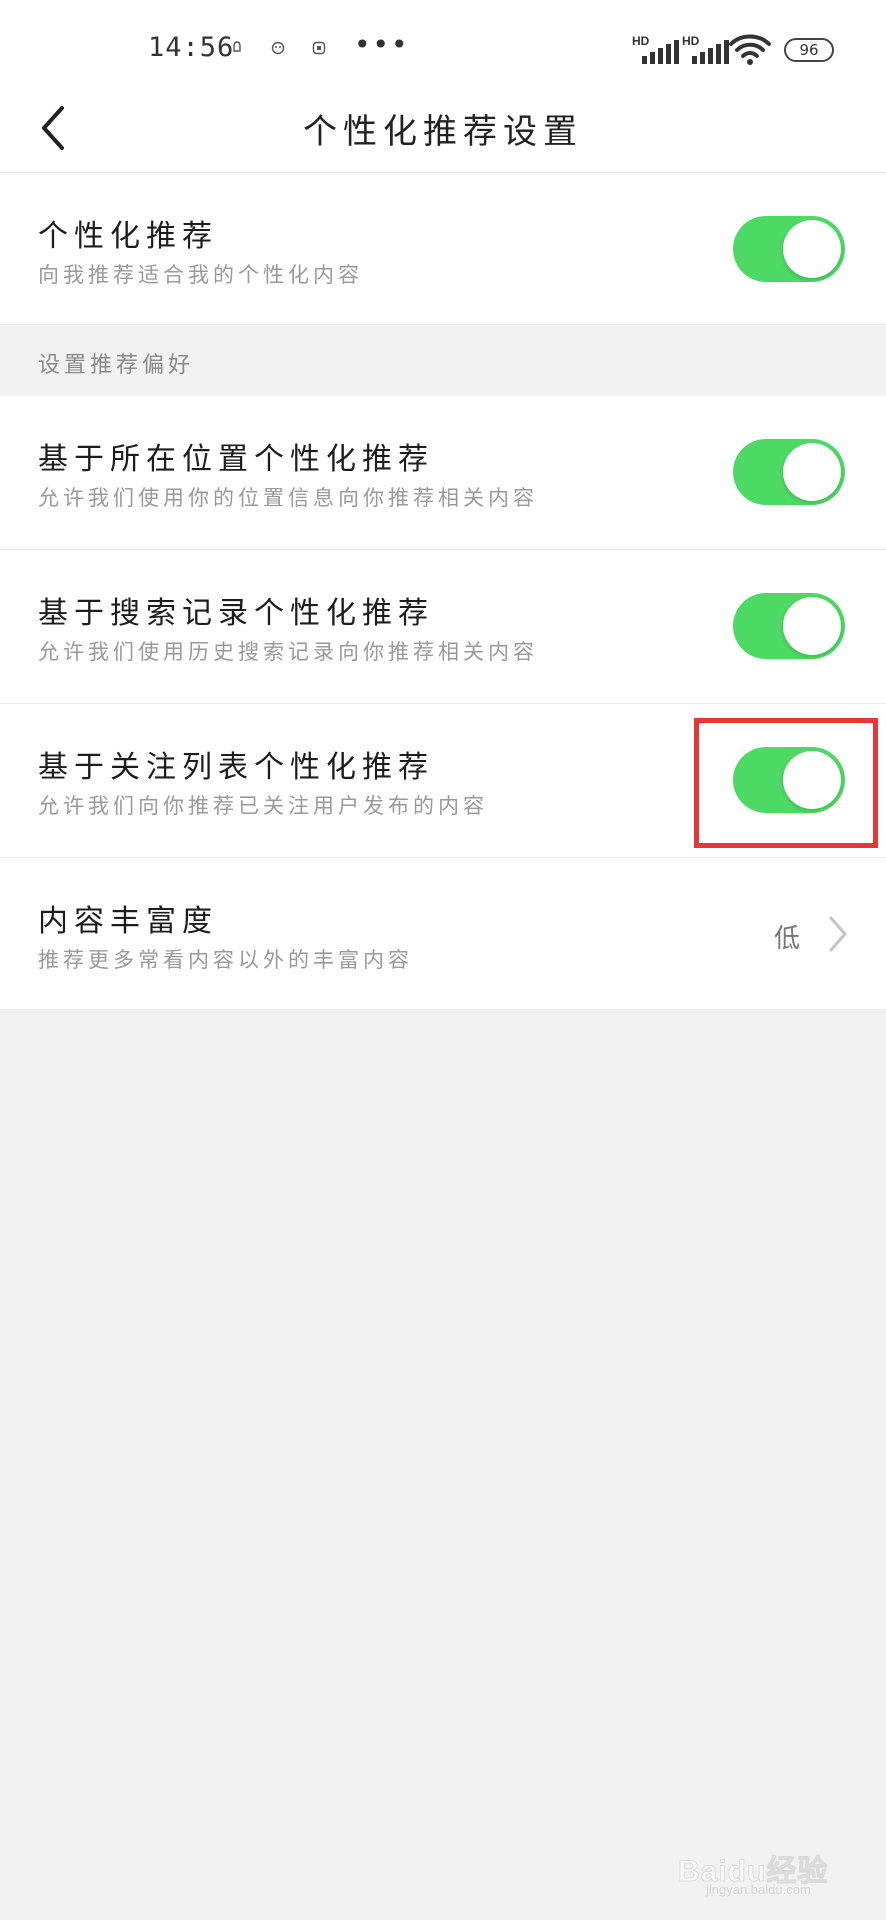  What do you see at coordinates (443, 473) in the screenshot?
I see `location-recommendation-row: 基于所在位置个性化推荐 允许我们使用你的位置信息向你推荐相关内容` at bounding box center [443, 473].